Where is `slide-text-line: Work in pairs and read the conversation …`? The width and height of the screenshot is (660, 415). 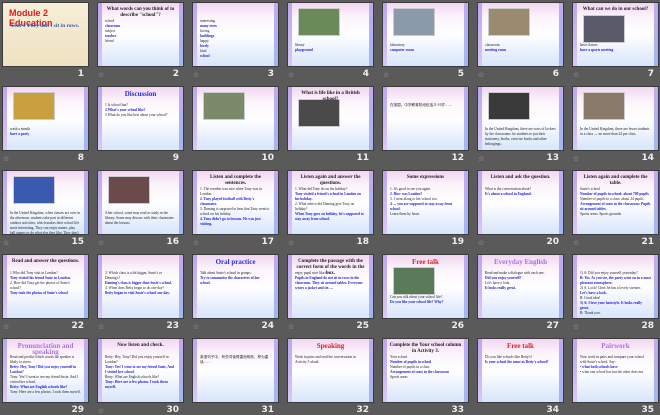
slide-text-line: Work in pairs and read the conversation … is located at coordinates (325, 359).